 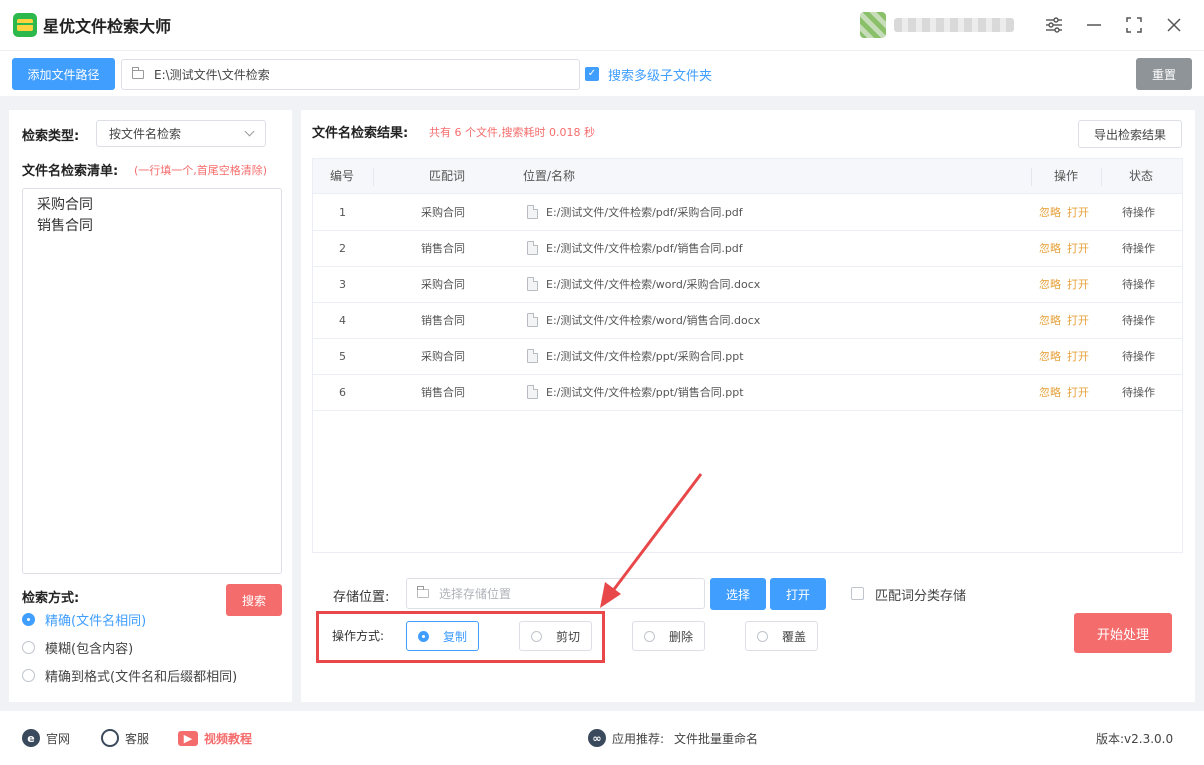 I want to click on recommend-app-link: 文件批量重命名, so click(x=716, y=738).